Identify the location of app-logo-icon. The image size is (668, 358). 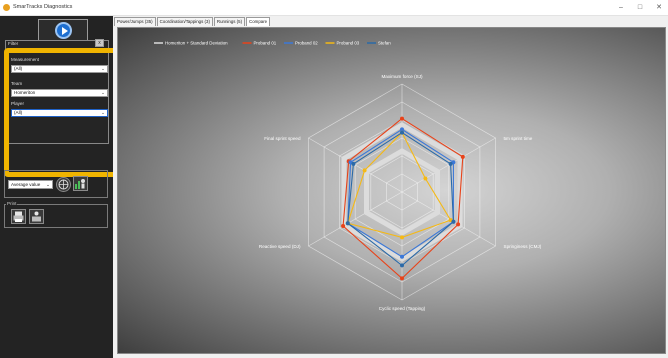
(6, 7).